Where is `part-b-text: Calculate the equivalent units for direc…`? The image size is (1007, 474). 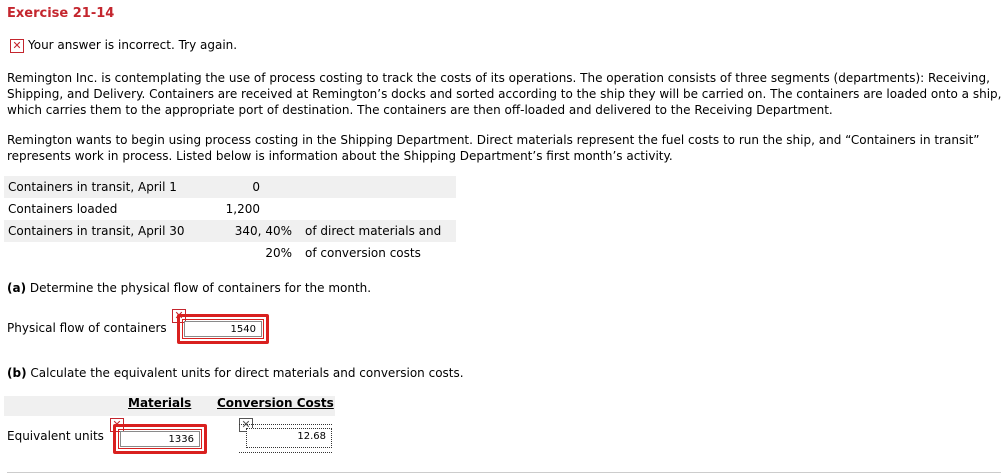 part-b-text: Calculate the equivalent units for direc… is located at coordinates (247, 373).